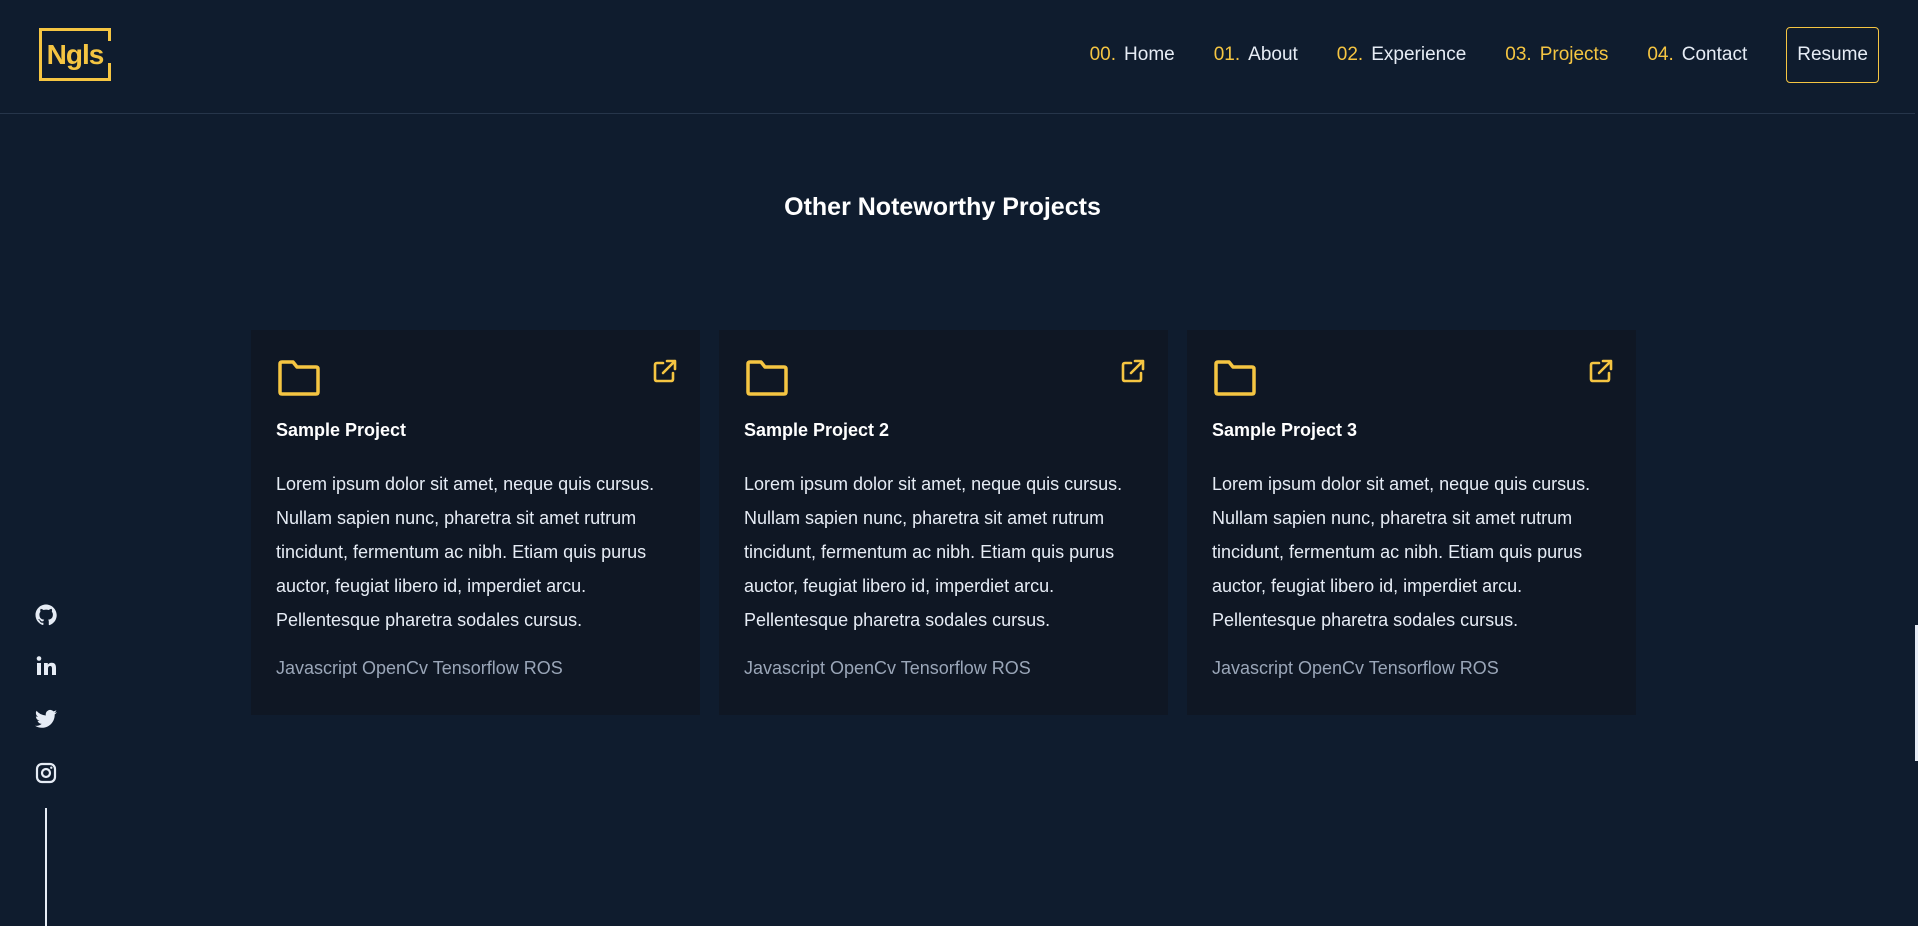  I want to click on resume-button: Resume, so click(1832, 55).